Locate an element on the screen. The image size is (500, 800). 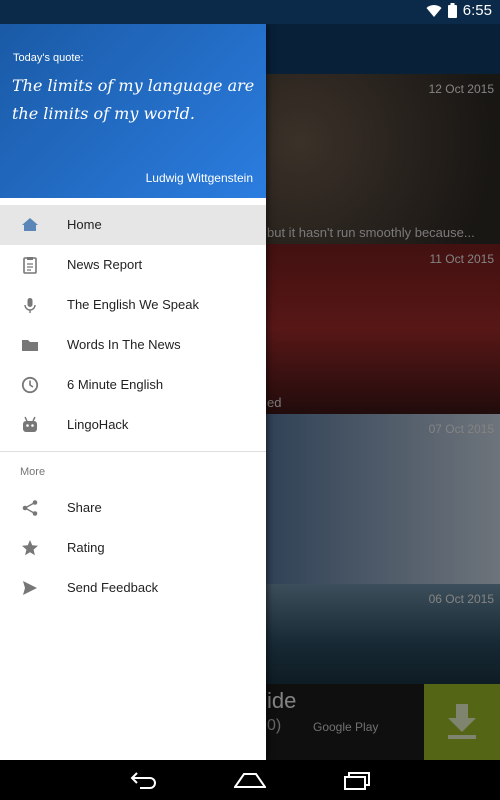
recents-icon is located at coordinates (357, 781).